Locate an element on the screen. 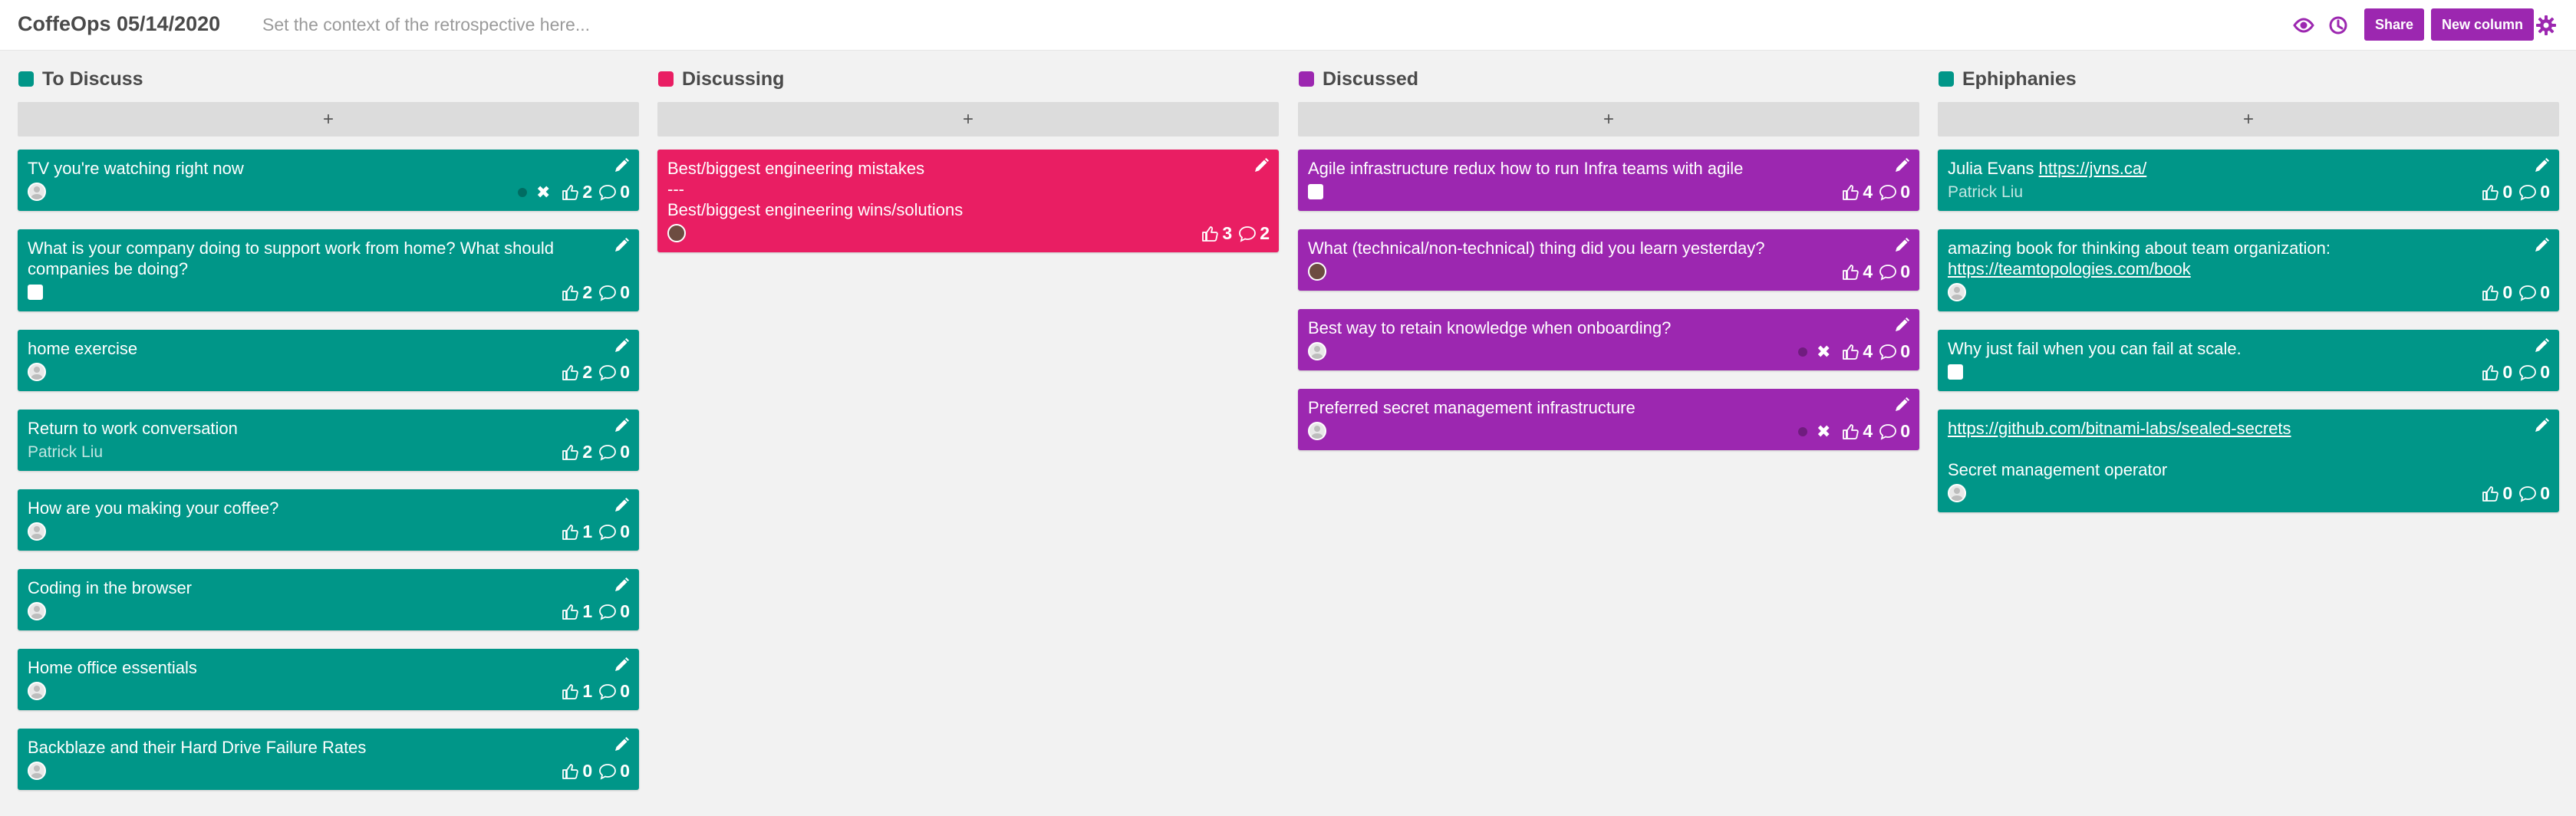 This screenshot has width=2576, height=816. card-text-content: How are you making your coffee? is located at coordinates (153, 508).